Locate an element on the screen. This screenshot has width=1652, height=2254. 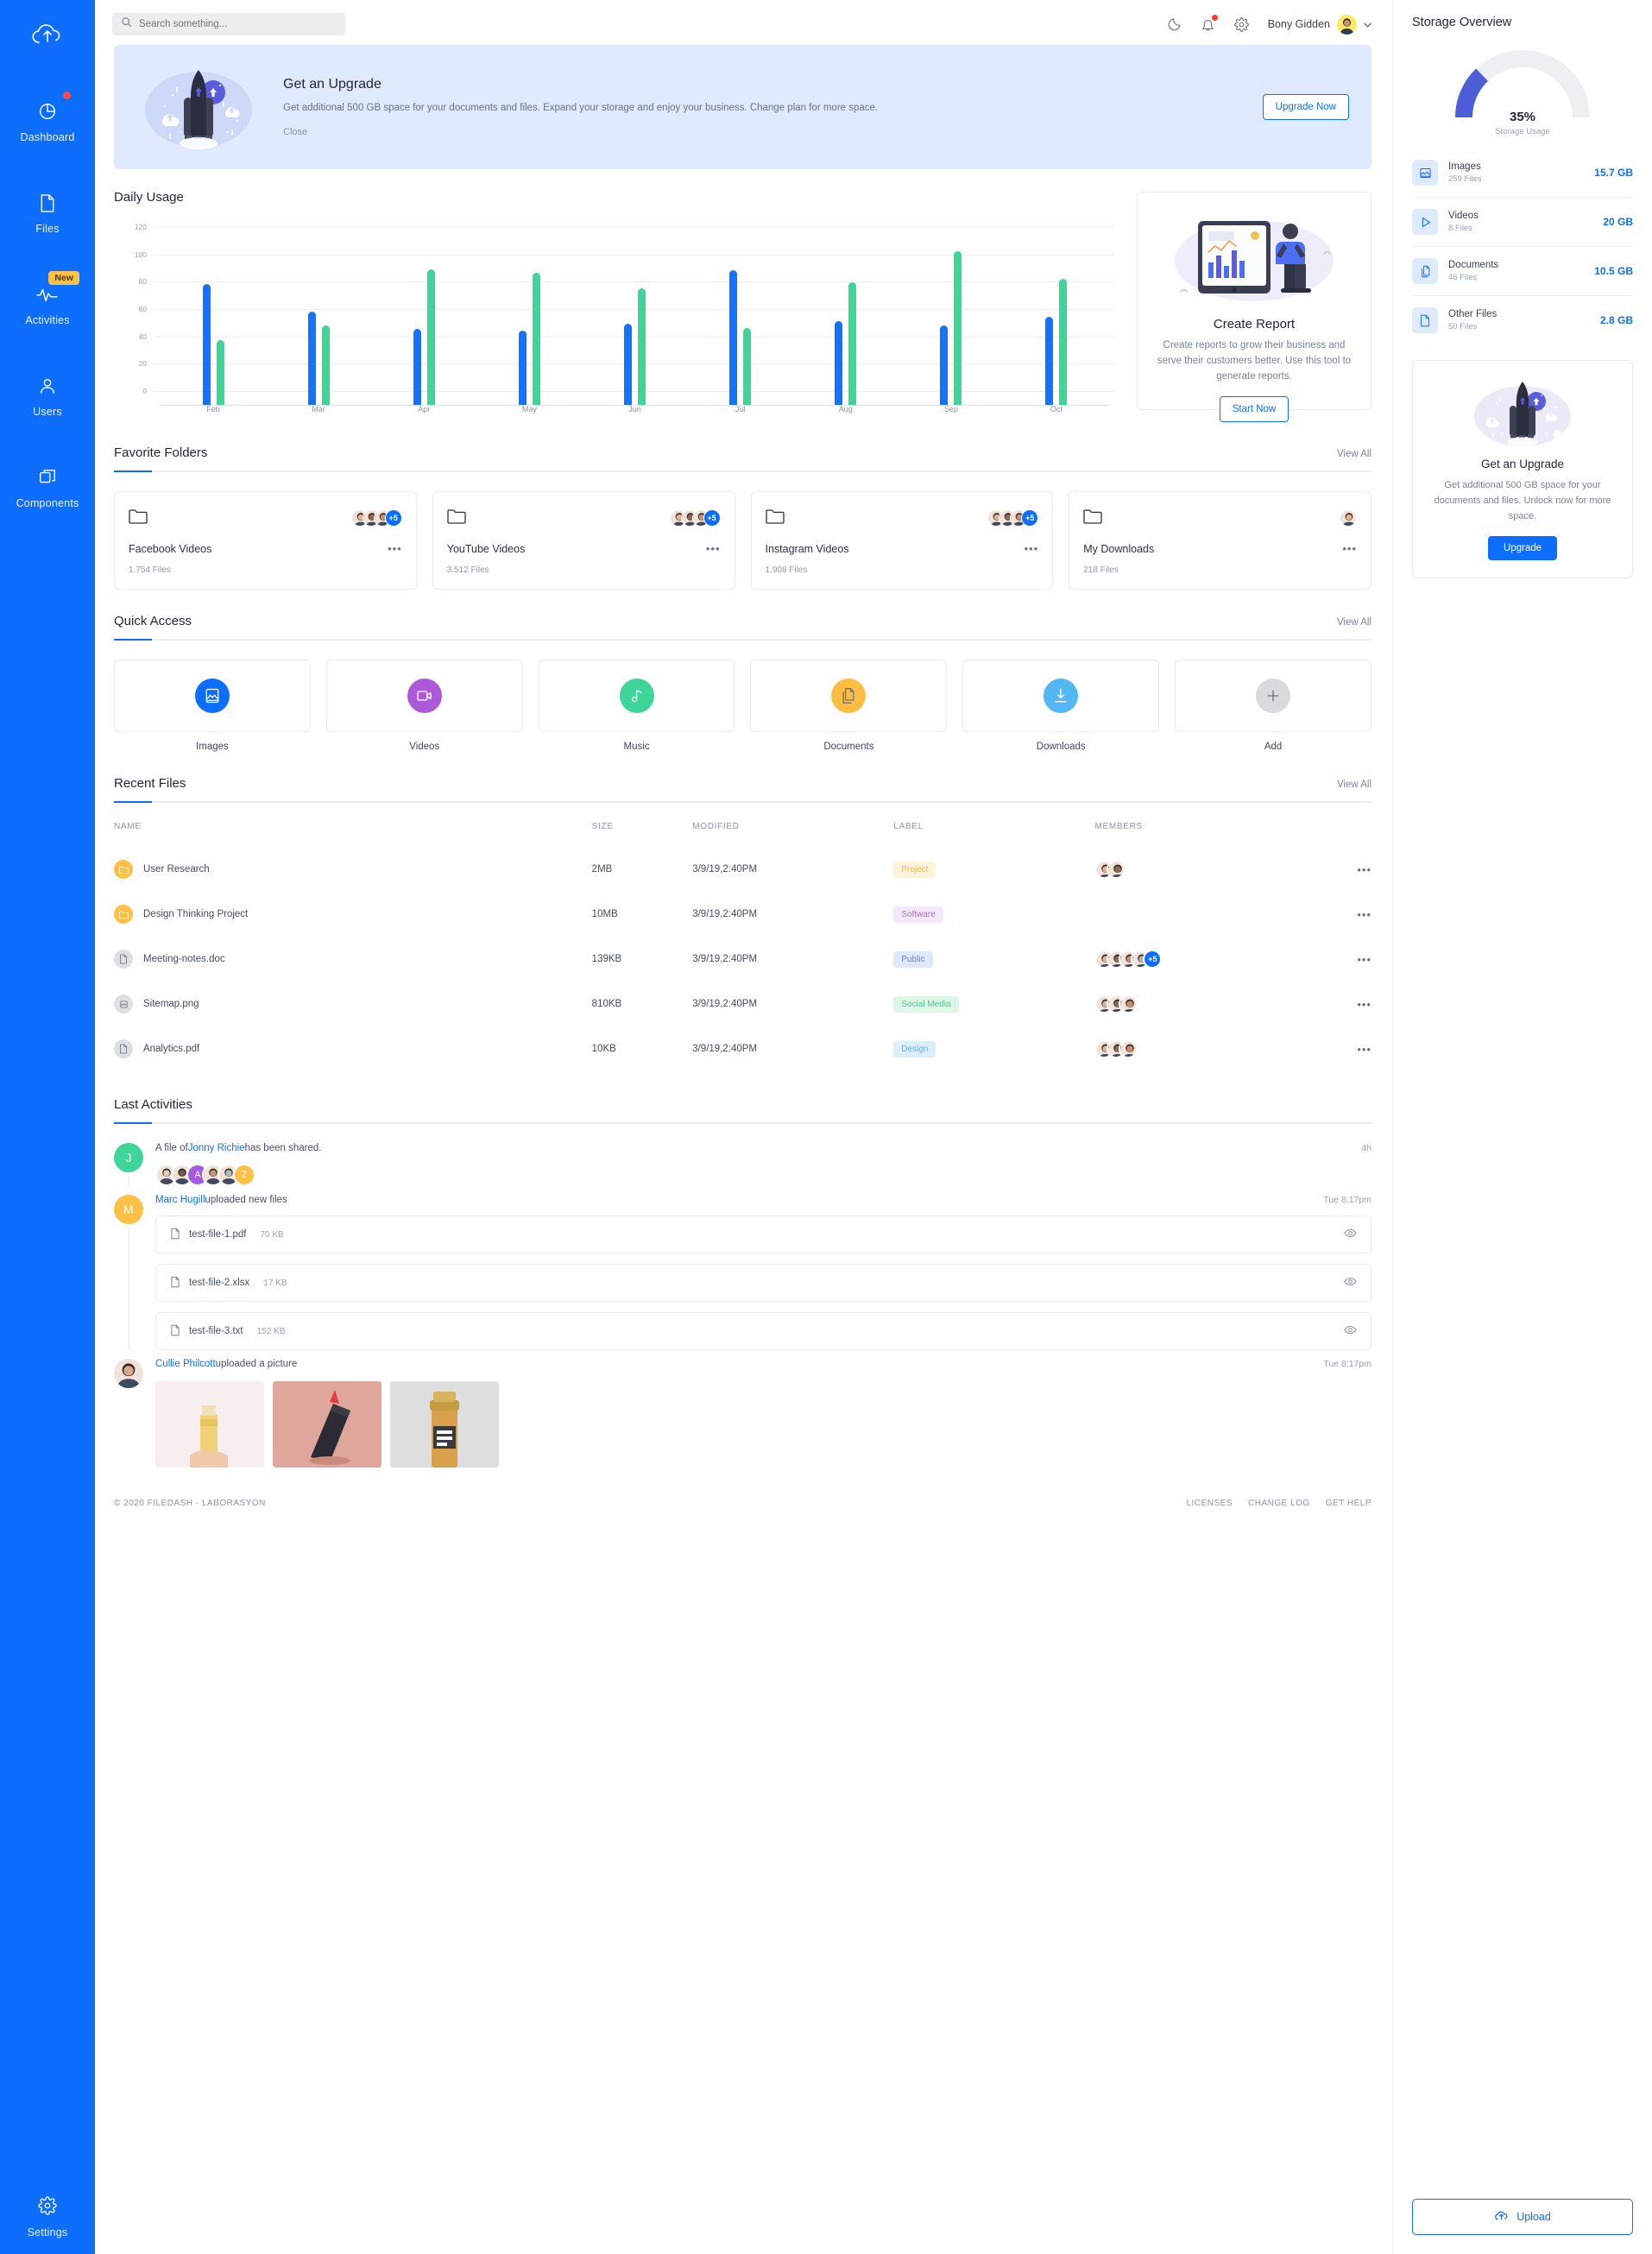
table-row: User Research 2MB 3/9/19,2:40PM Project ••• is located at coordinates (742, 869).